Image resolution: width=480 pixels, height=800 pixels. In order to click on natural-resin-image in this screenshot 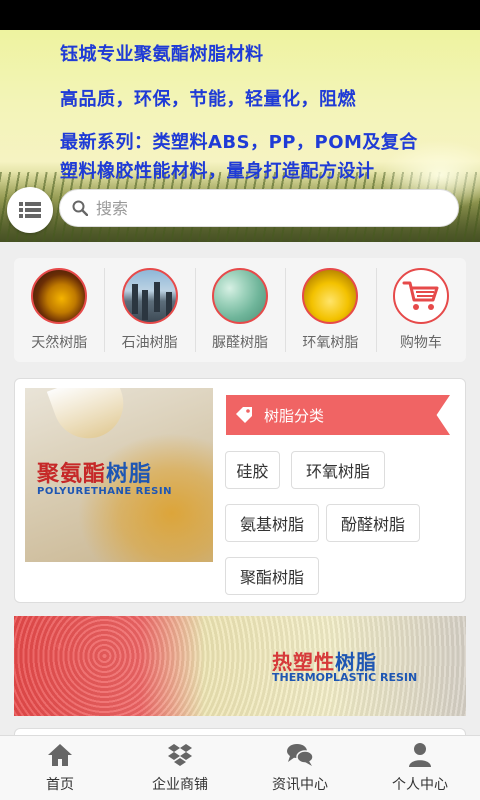, I will do `click(59, 296)`.